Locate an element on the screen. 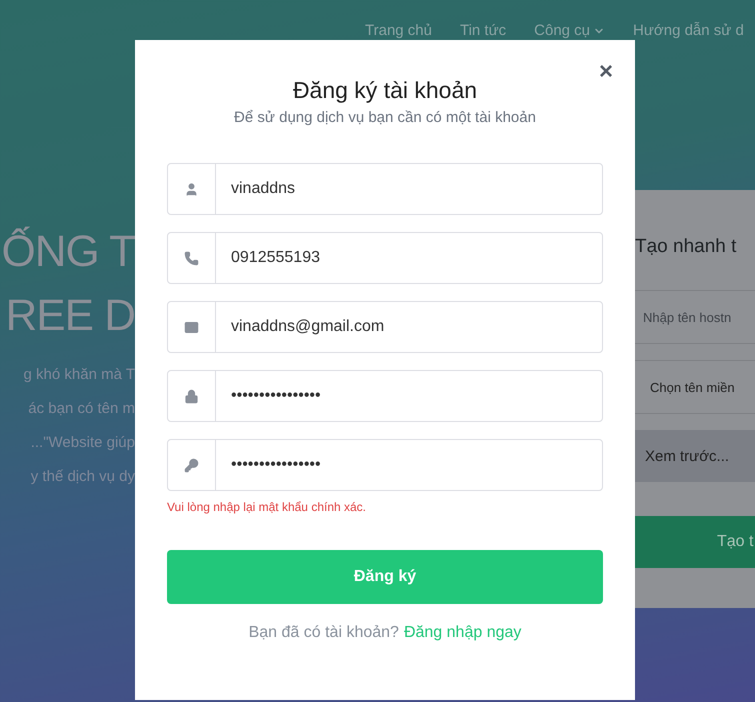 This screenshot has height=702, width=755. person-icon is located at coordinates (191, 189).